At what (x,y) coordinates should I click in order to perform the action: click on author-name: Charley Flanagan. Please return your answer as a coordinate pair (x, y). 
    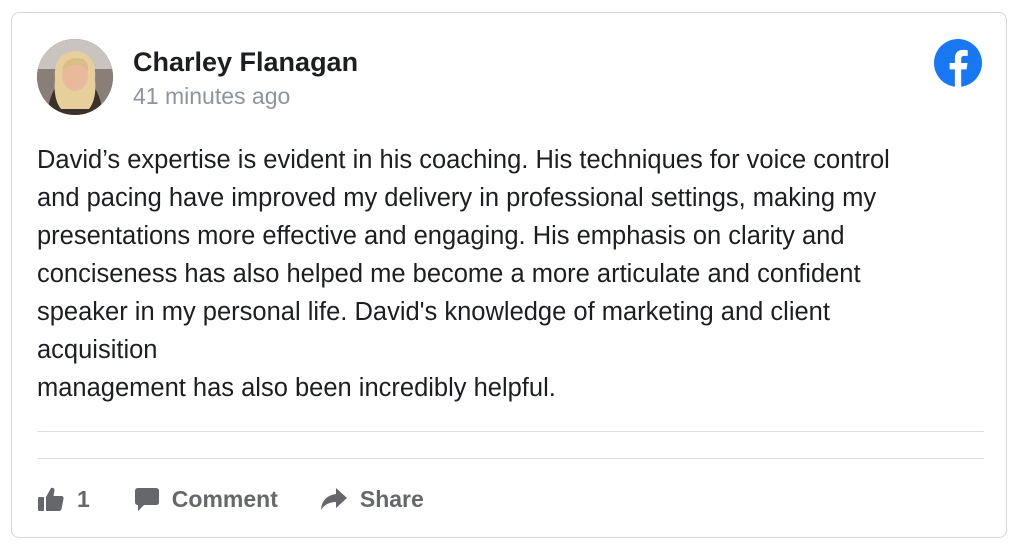
    Looking at the image, I should click on (245, 62).